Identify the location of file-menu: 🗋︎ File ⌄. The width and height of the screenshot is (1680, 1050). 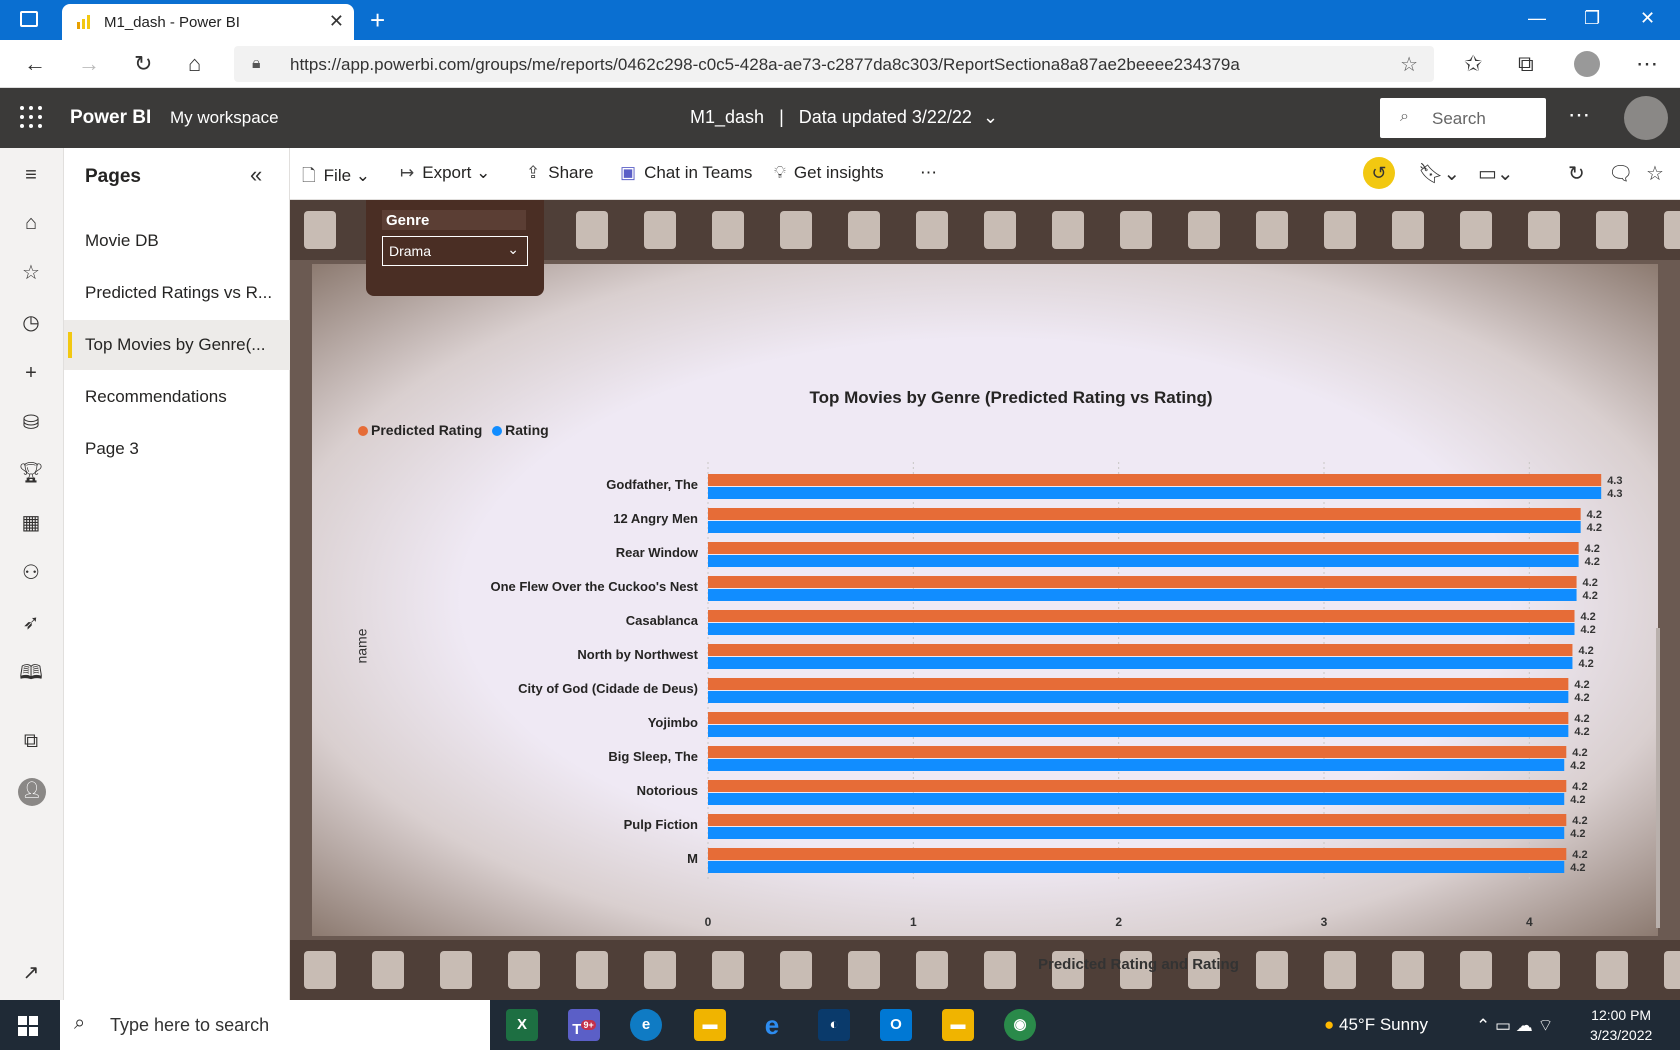
(336, 177).